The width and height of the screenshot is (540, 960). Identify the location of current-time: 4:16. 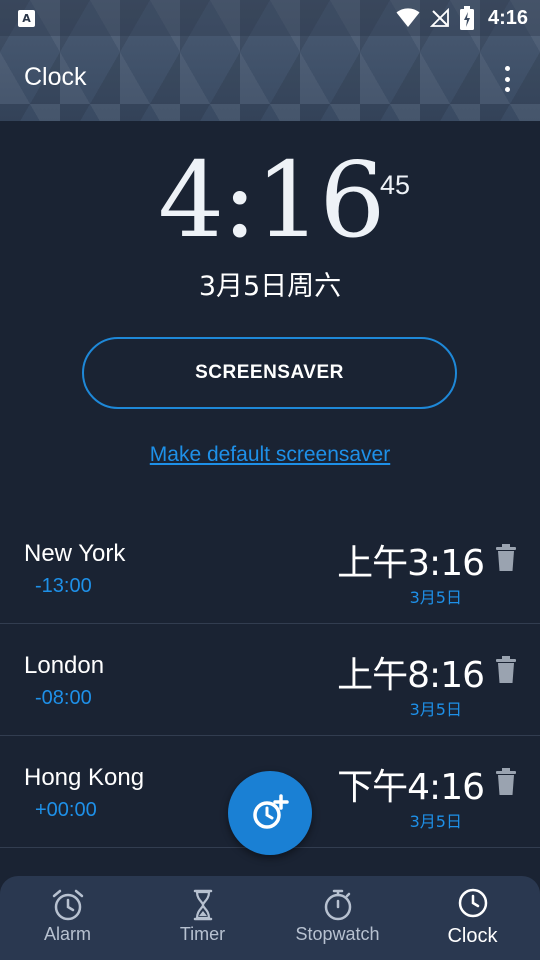
(272, 200).